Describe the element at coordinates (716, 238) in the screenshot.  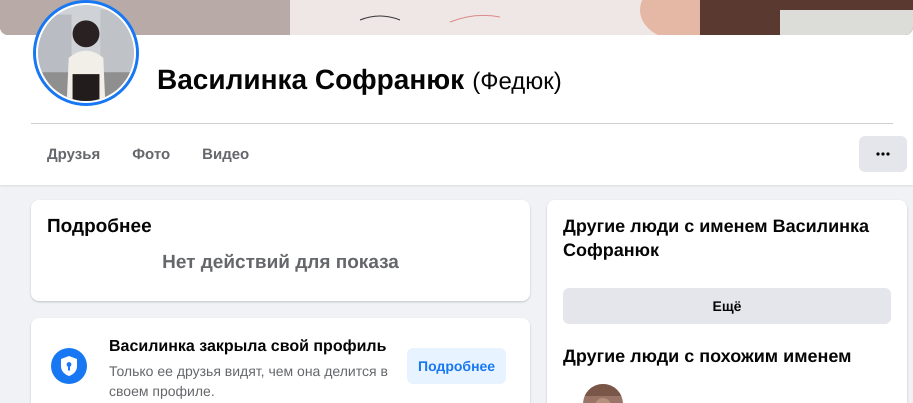
I see `card-title: Другие люди с именем Василинка Софранюк` at that location.